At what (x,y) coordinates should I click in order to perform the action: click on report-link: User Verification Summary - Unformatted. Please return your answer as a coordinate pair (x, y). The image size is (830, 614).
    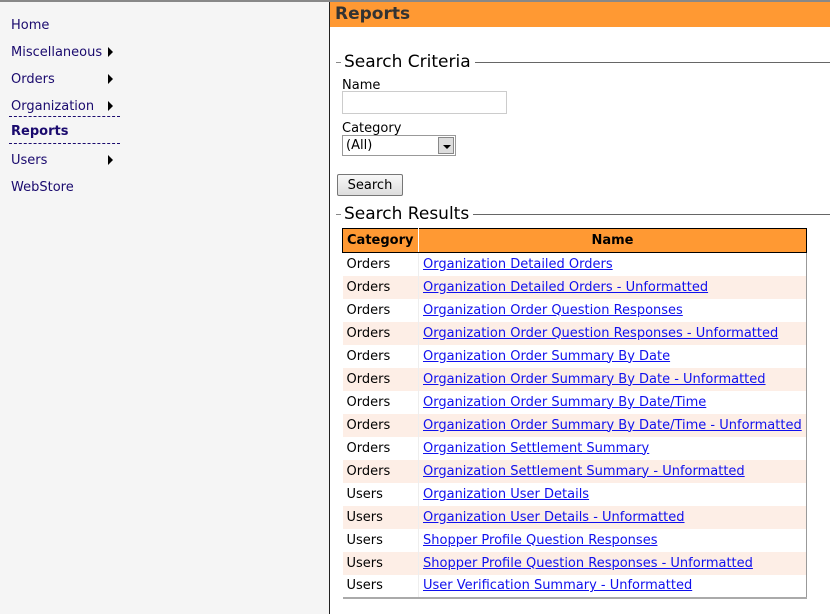
    Looking at the image, I should click on (557, 585).